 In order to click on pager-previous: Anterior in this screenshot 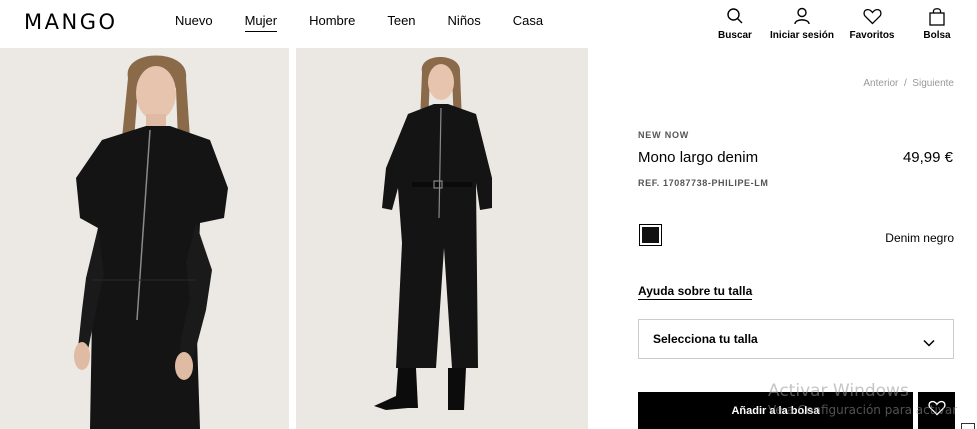, I will do `click(880, 83)`.